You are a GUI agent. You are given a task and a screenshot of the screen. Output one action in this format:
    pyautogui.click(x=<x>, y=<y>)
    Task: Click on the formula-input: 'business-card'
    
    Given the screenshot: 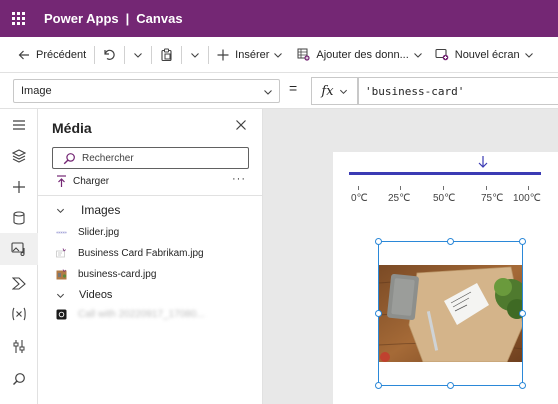 What is the action you would take?
    pyautogui.click(x=458, y=91)
    